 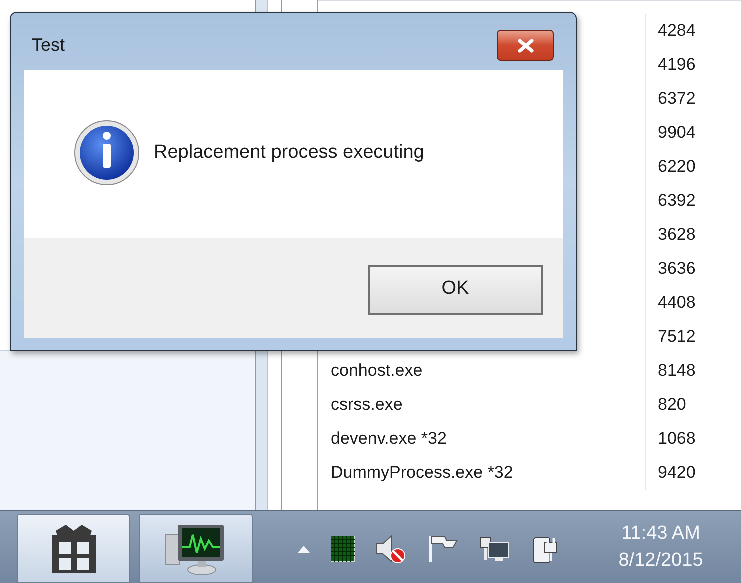 What do you see at coordinates (367, 404) in the screenshot?
I see `process-name: csrss.exe` at bounding box center [367, 404].